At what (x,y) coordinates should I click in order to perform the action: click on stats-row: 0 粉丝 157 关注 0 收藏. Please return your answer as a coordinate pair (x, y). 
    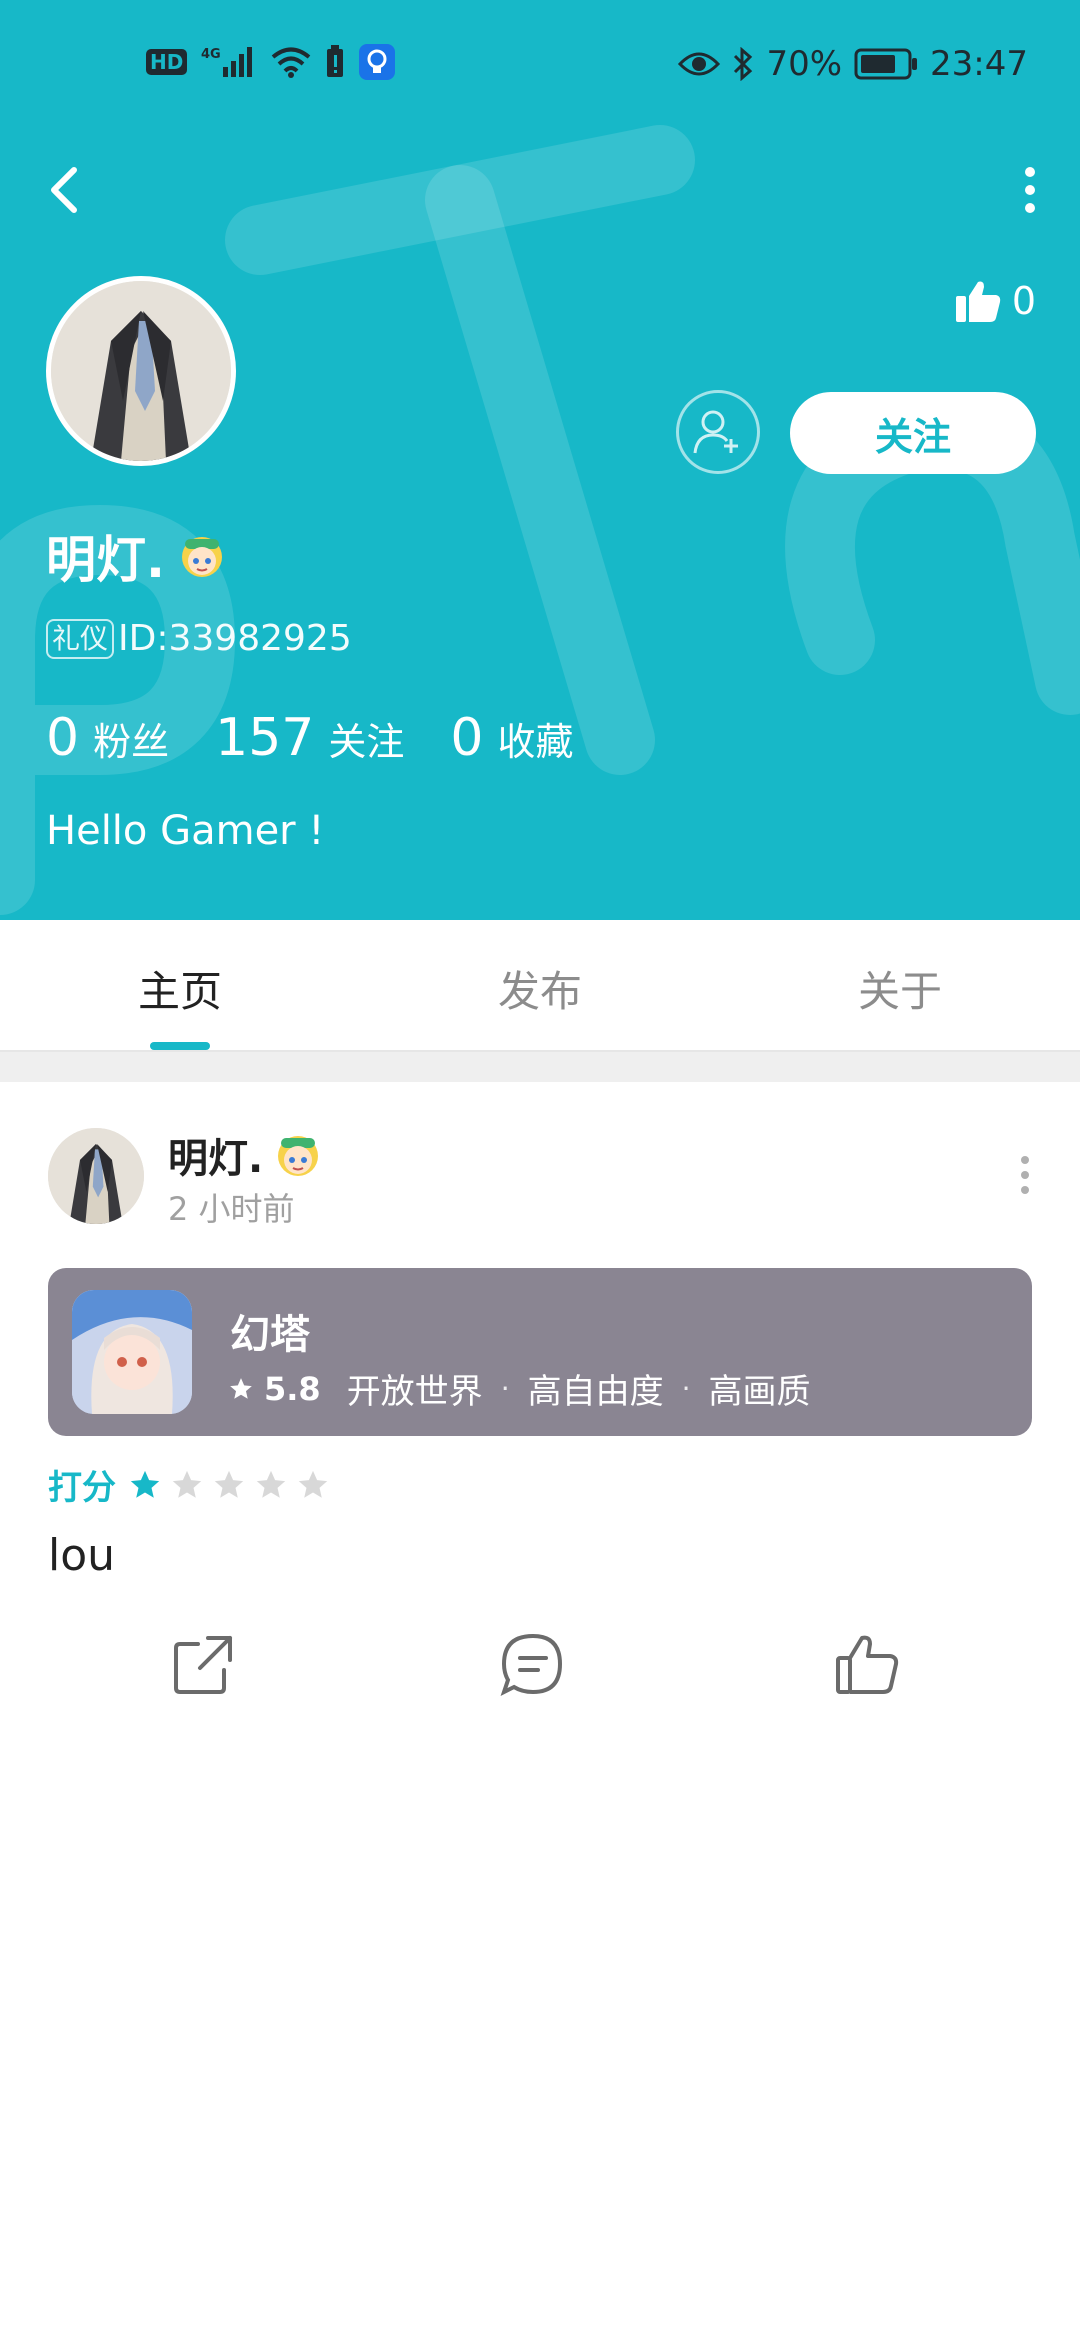
    Looking at the image, I should click on (333, 738).